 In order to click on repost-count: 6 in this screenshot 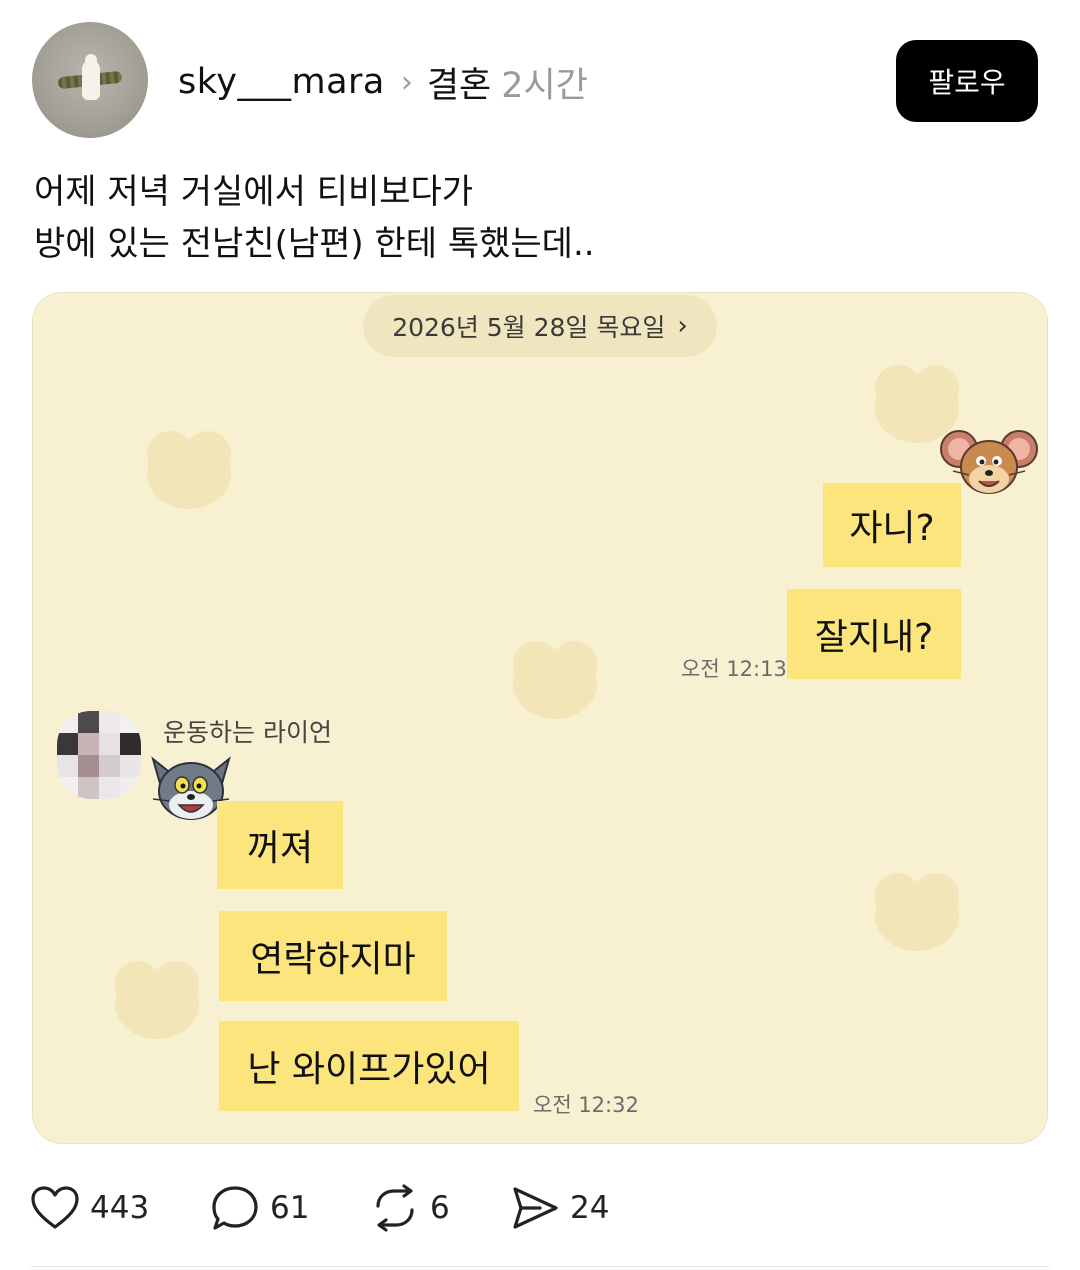, I will do `click(440, 1208)`.